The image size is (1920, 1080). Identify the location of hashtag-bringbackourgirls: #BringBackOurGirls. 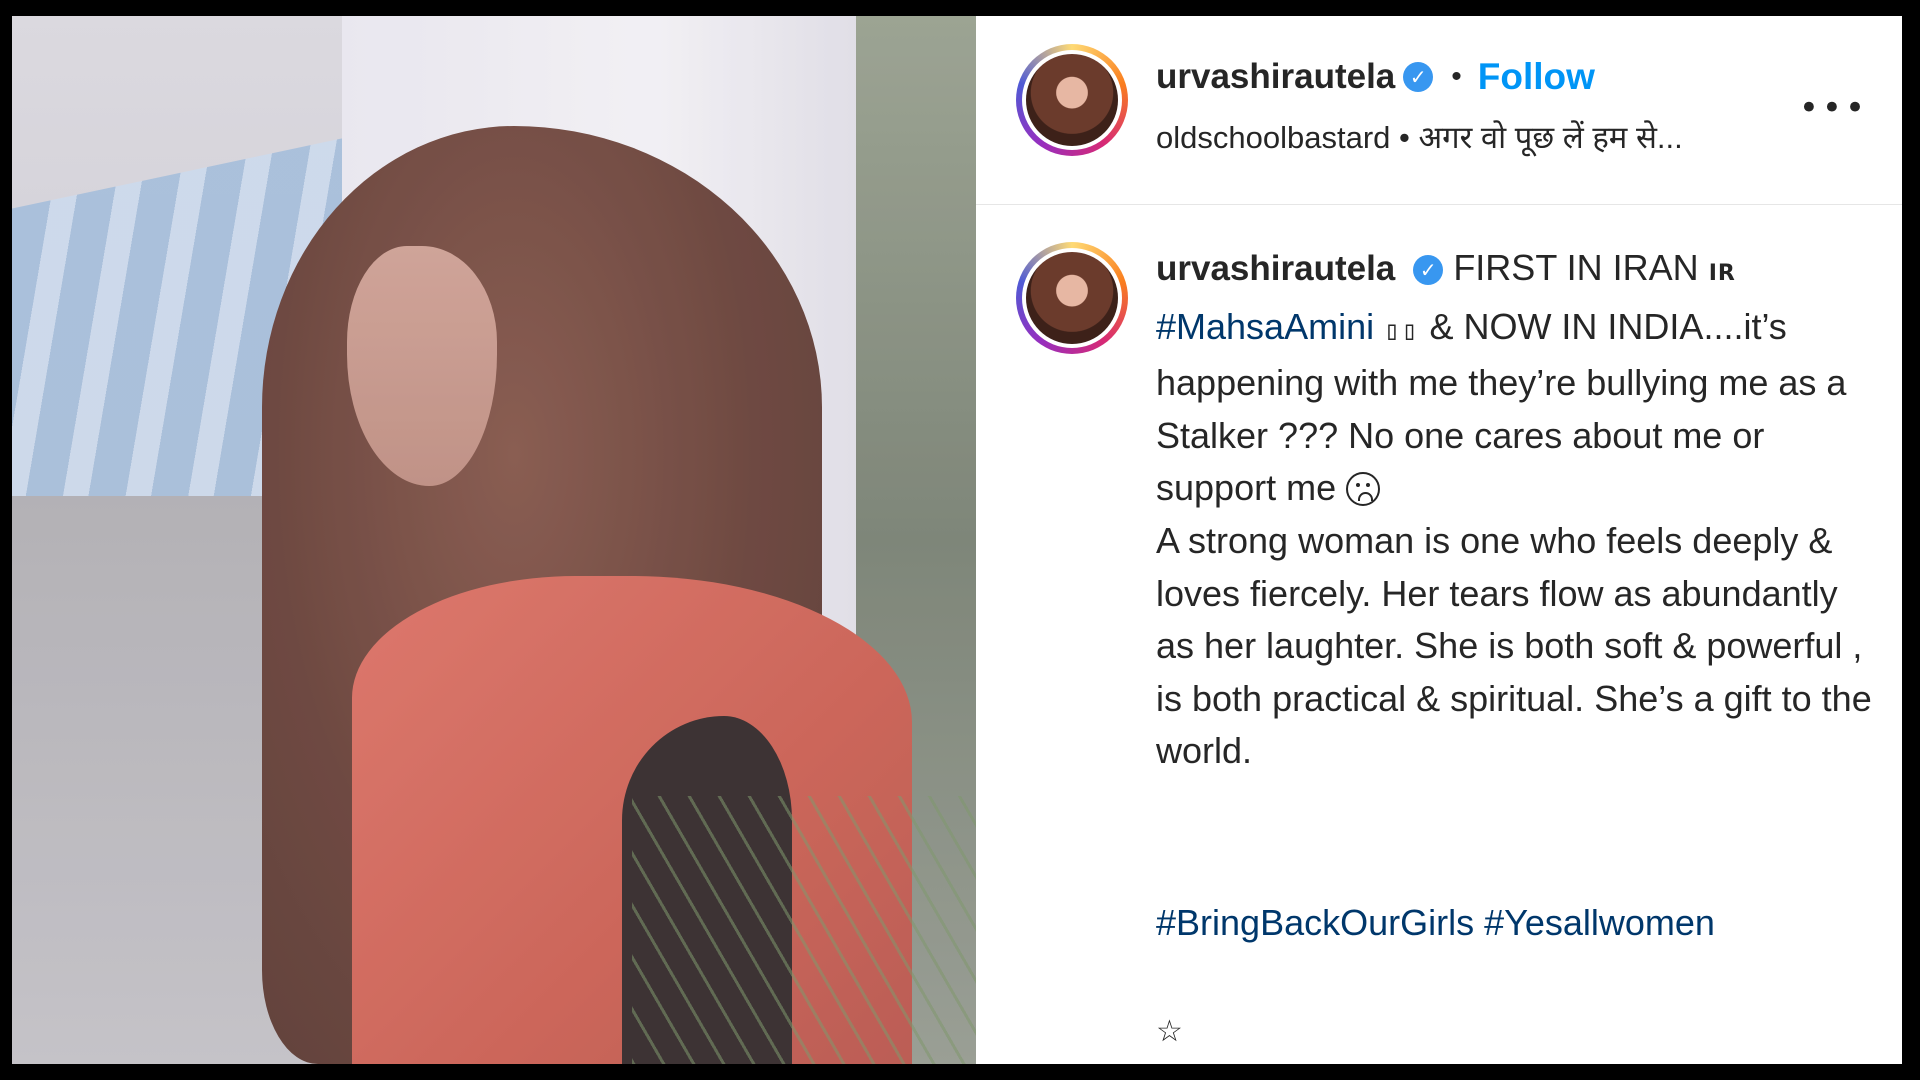
(1315, 922).